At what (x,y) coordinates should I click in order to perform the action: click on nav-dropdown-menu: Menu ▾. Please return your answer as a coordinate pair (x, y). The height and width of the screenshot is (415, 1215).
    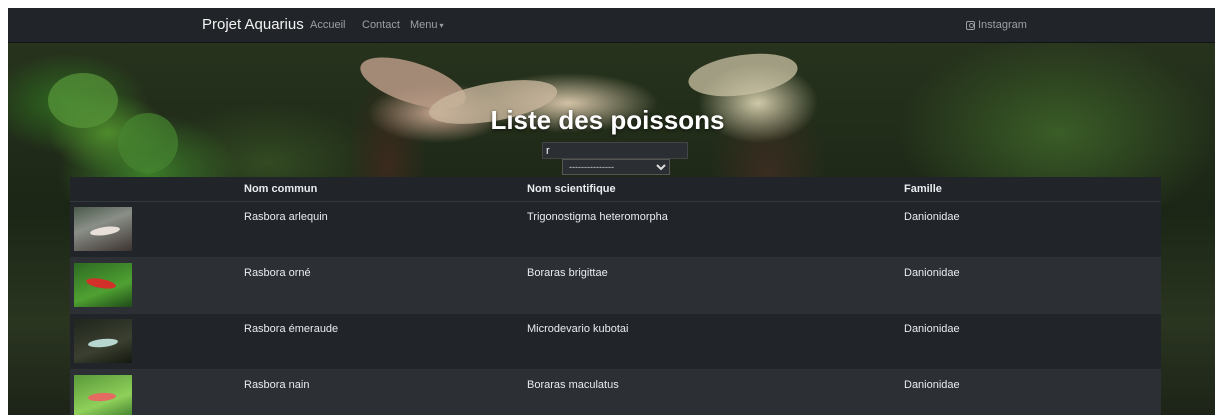
    Looking at the image, I should click on (427, 25).